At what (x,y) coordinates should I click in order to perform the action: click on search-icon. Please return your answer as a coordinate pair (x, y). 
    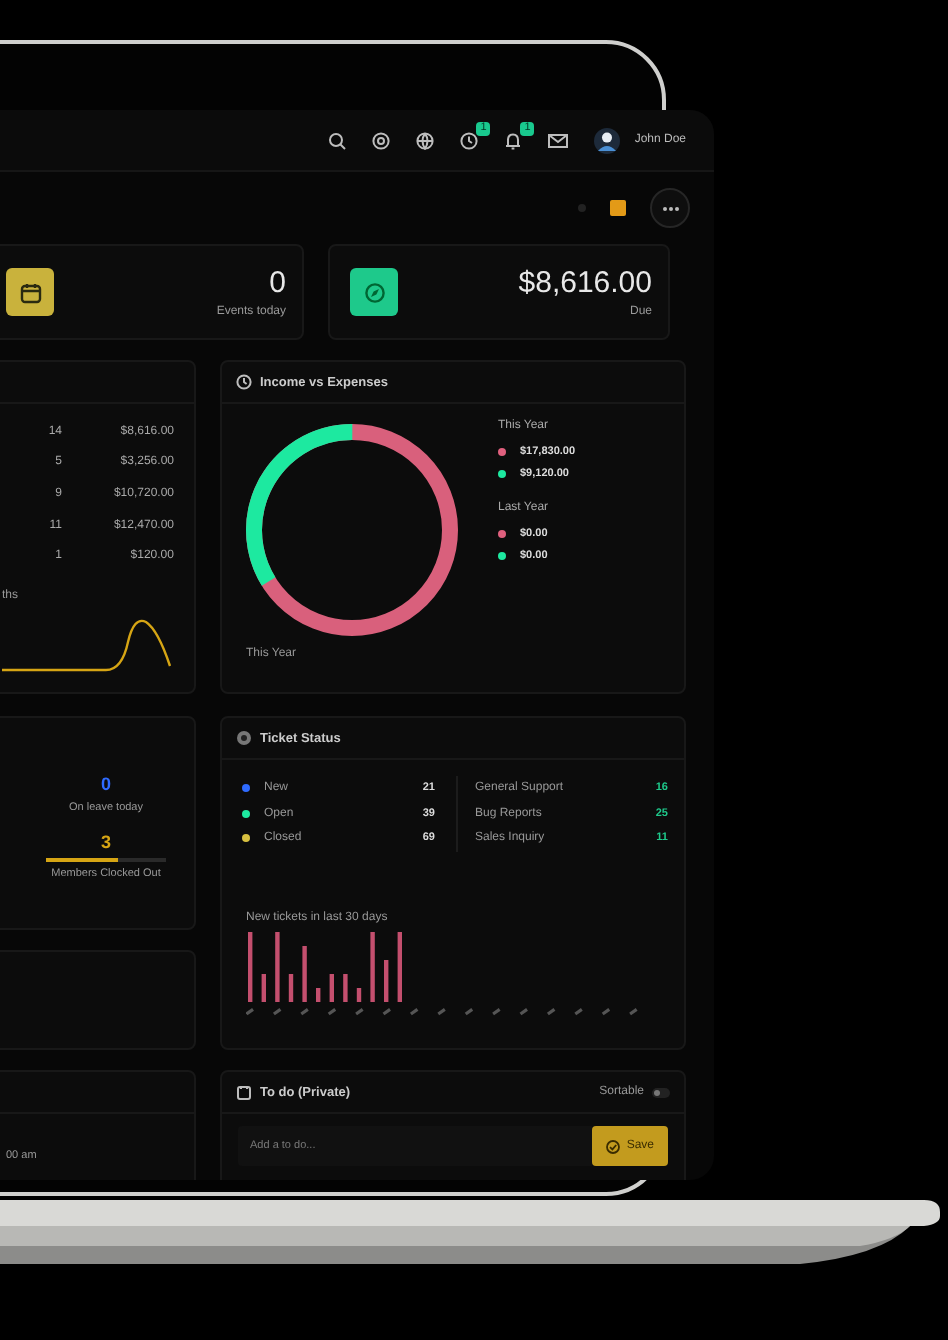
    Looking at the image, I should click on (337, 140).